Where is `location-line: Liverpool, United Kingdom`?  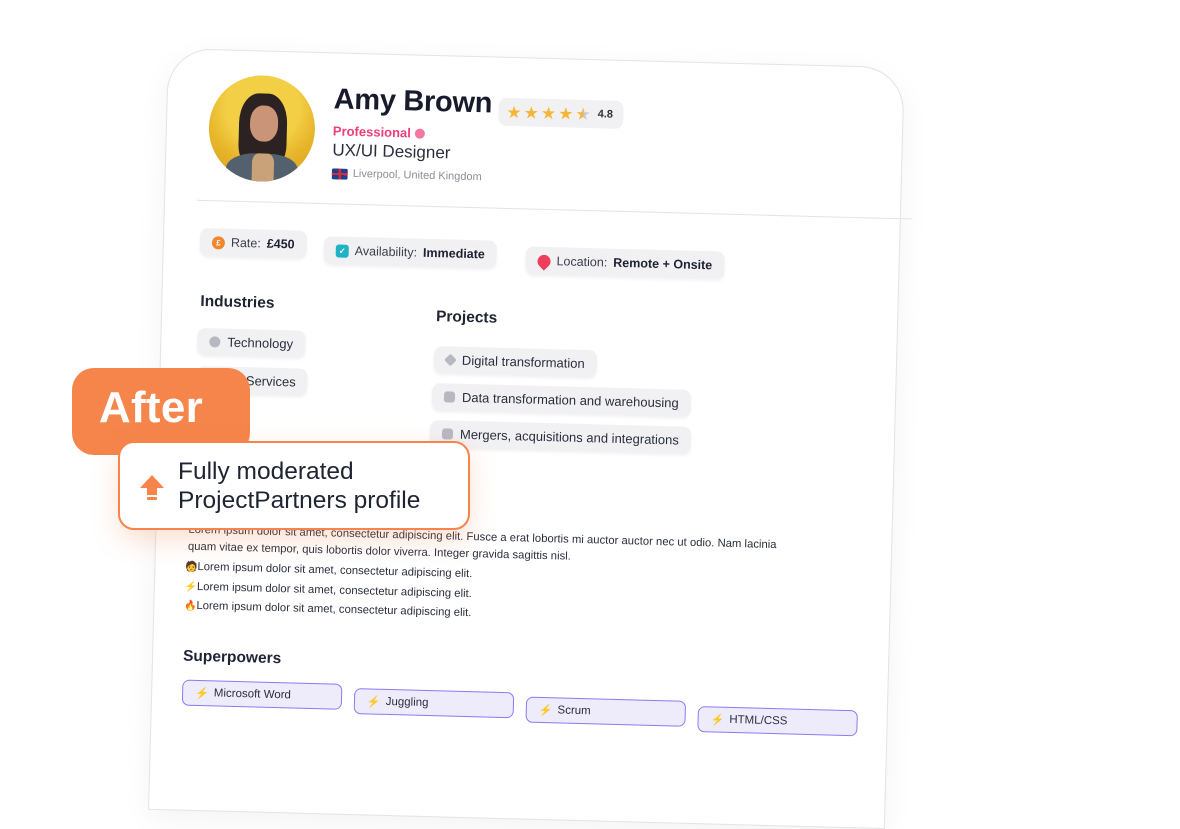
location-line: Liverpool, United Kingdom is located at coordinates (406, 175).